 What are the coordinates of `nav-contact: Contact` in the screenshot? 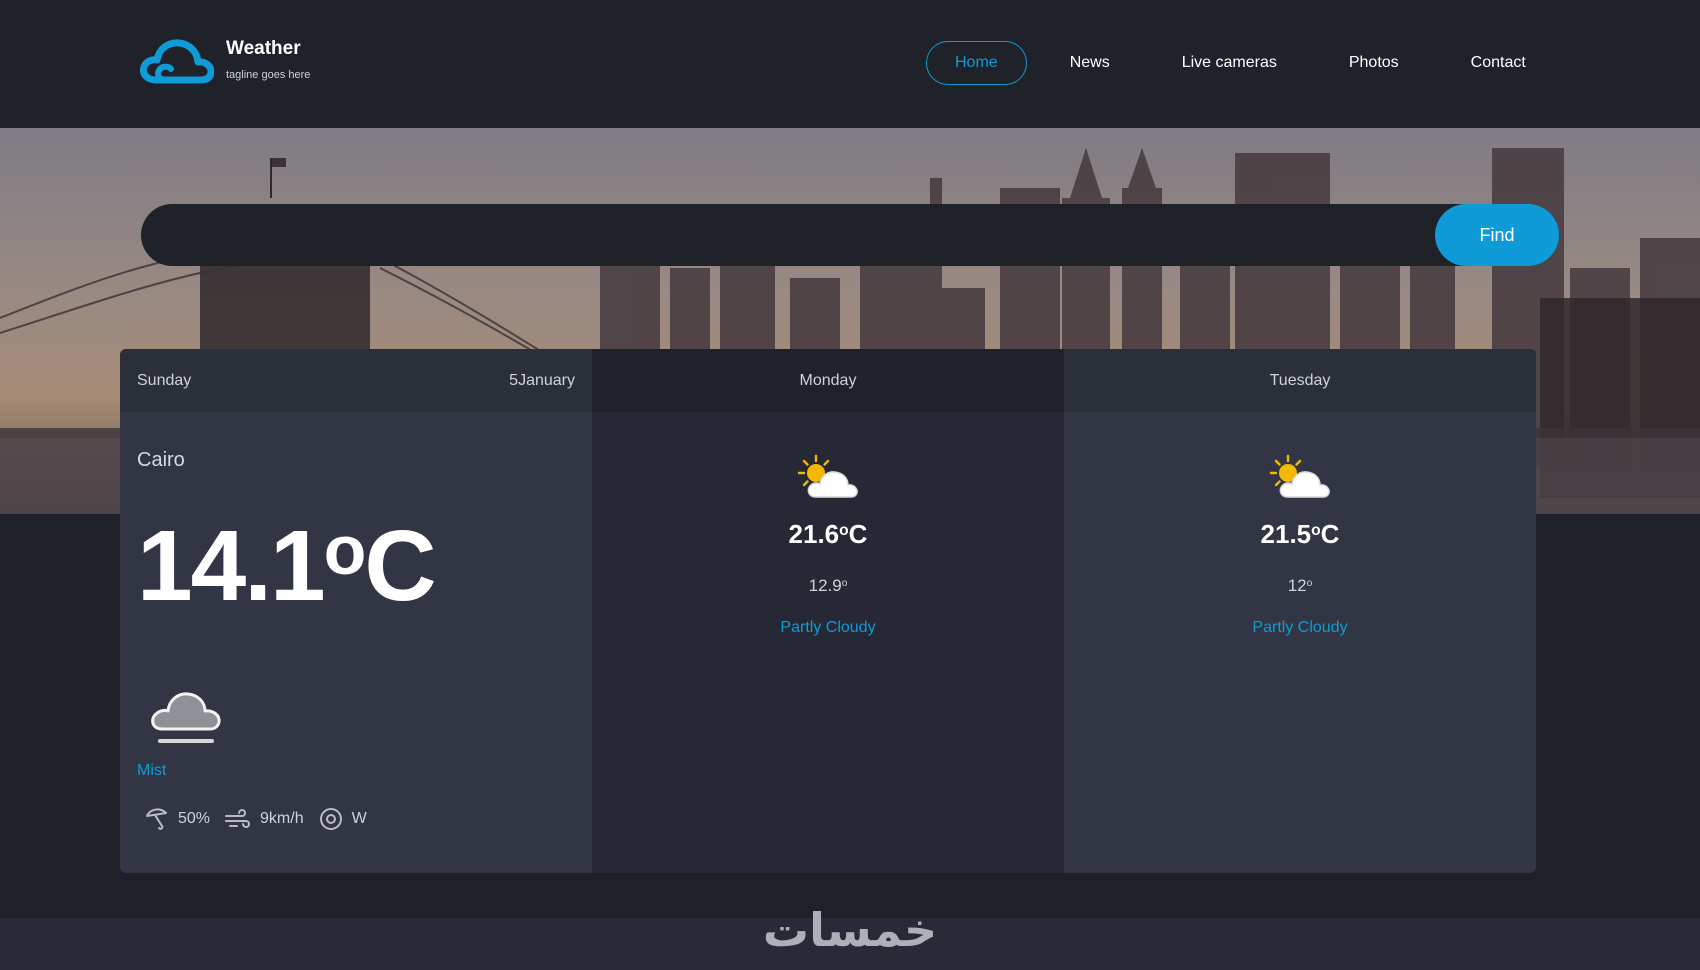 It's located at (1498, 63).